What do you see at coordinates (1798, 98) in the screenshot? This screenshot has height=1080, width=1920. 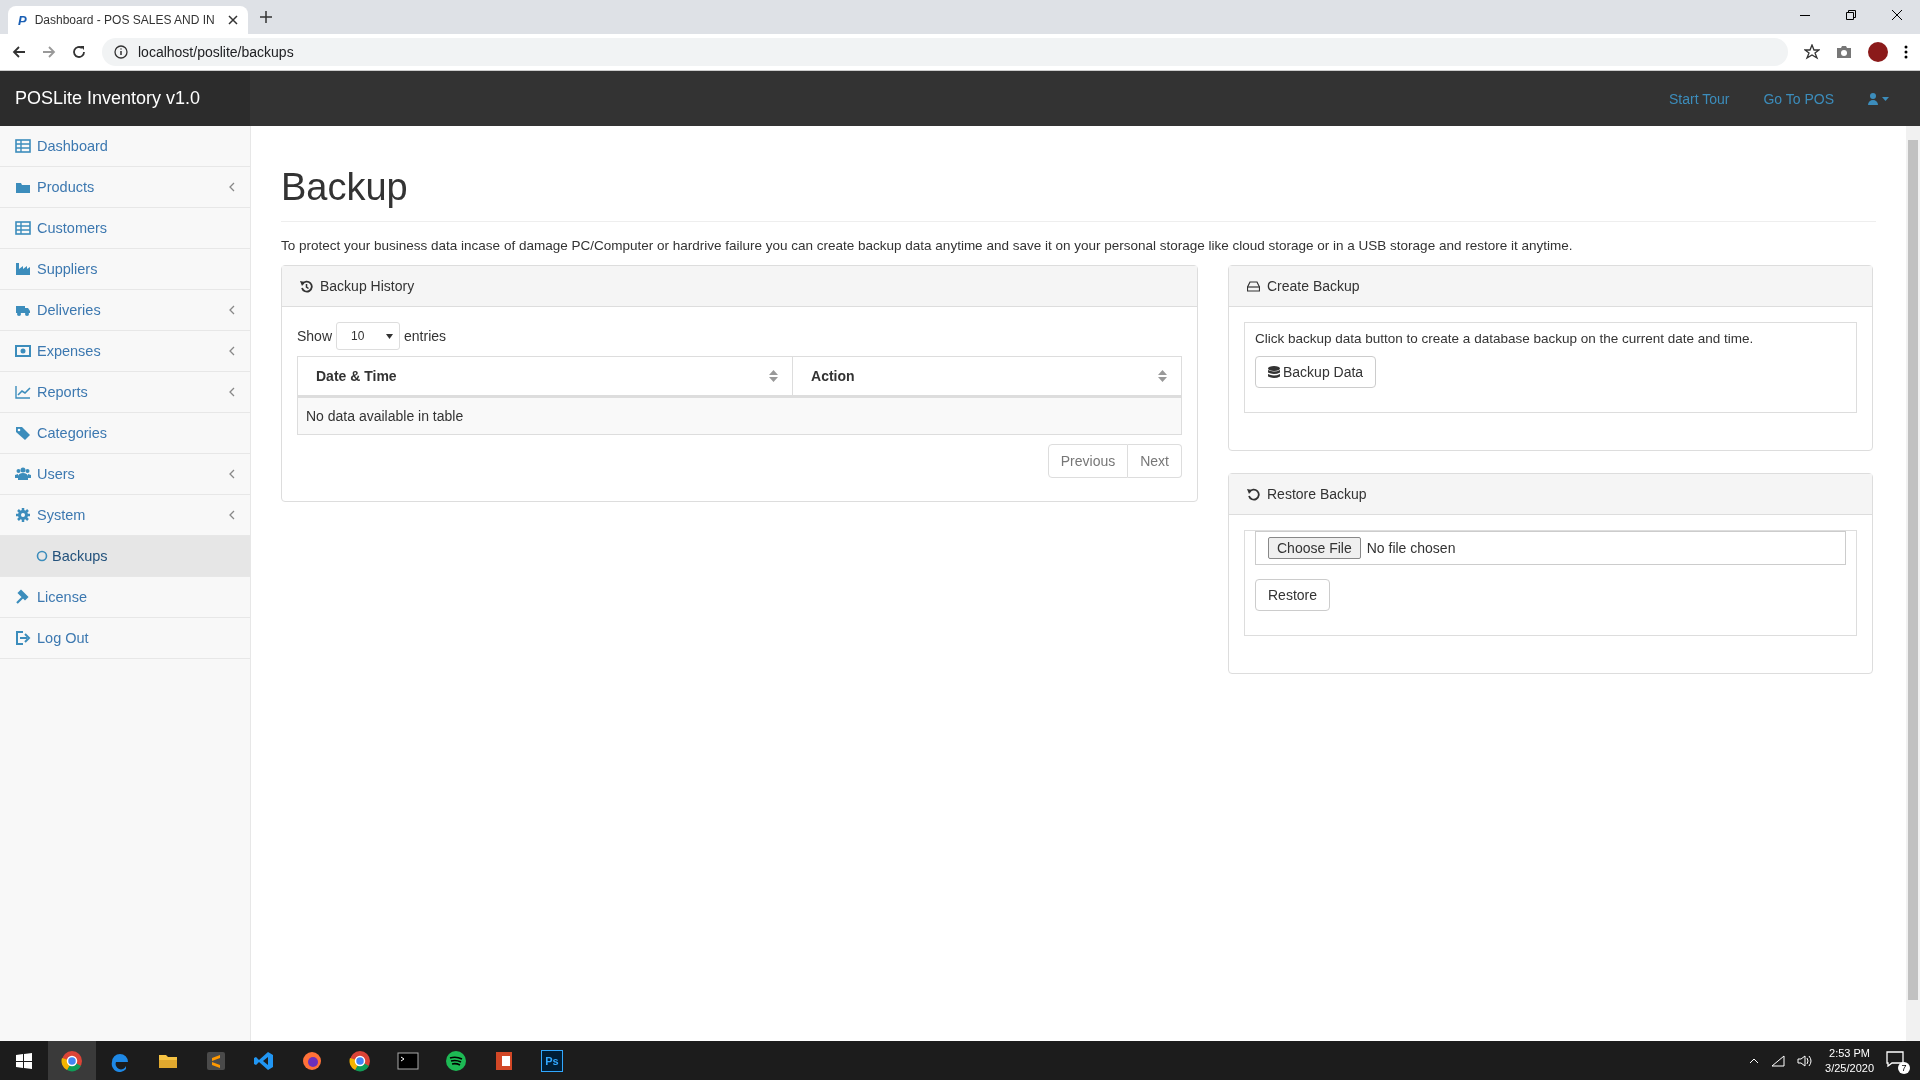 I see `nav-link: Go To POS` at bounding box center [1798, 98].